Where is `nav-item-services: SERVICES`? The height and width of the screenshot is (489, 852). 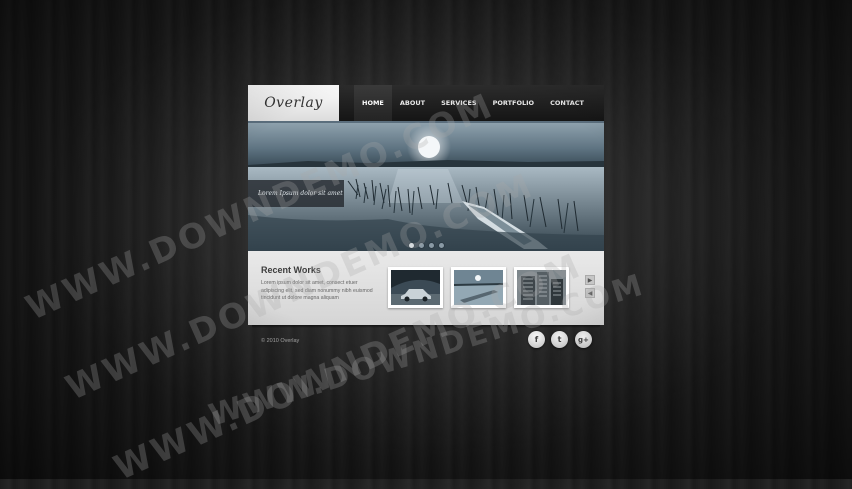
nav-item-services: SERVICES is located at coordinates (458, 103).